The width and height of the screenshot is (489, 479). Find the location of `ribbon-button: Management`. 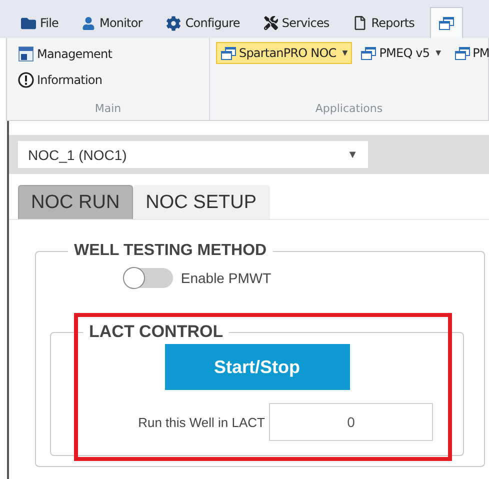

ribbon-button: Management is located at coordinates (65, 54).